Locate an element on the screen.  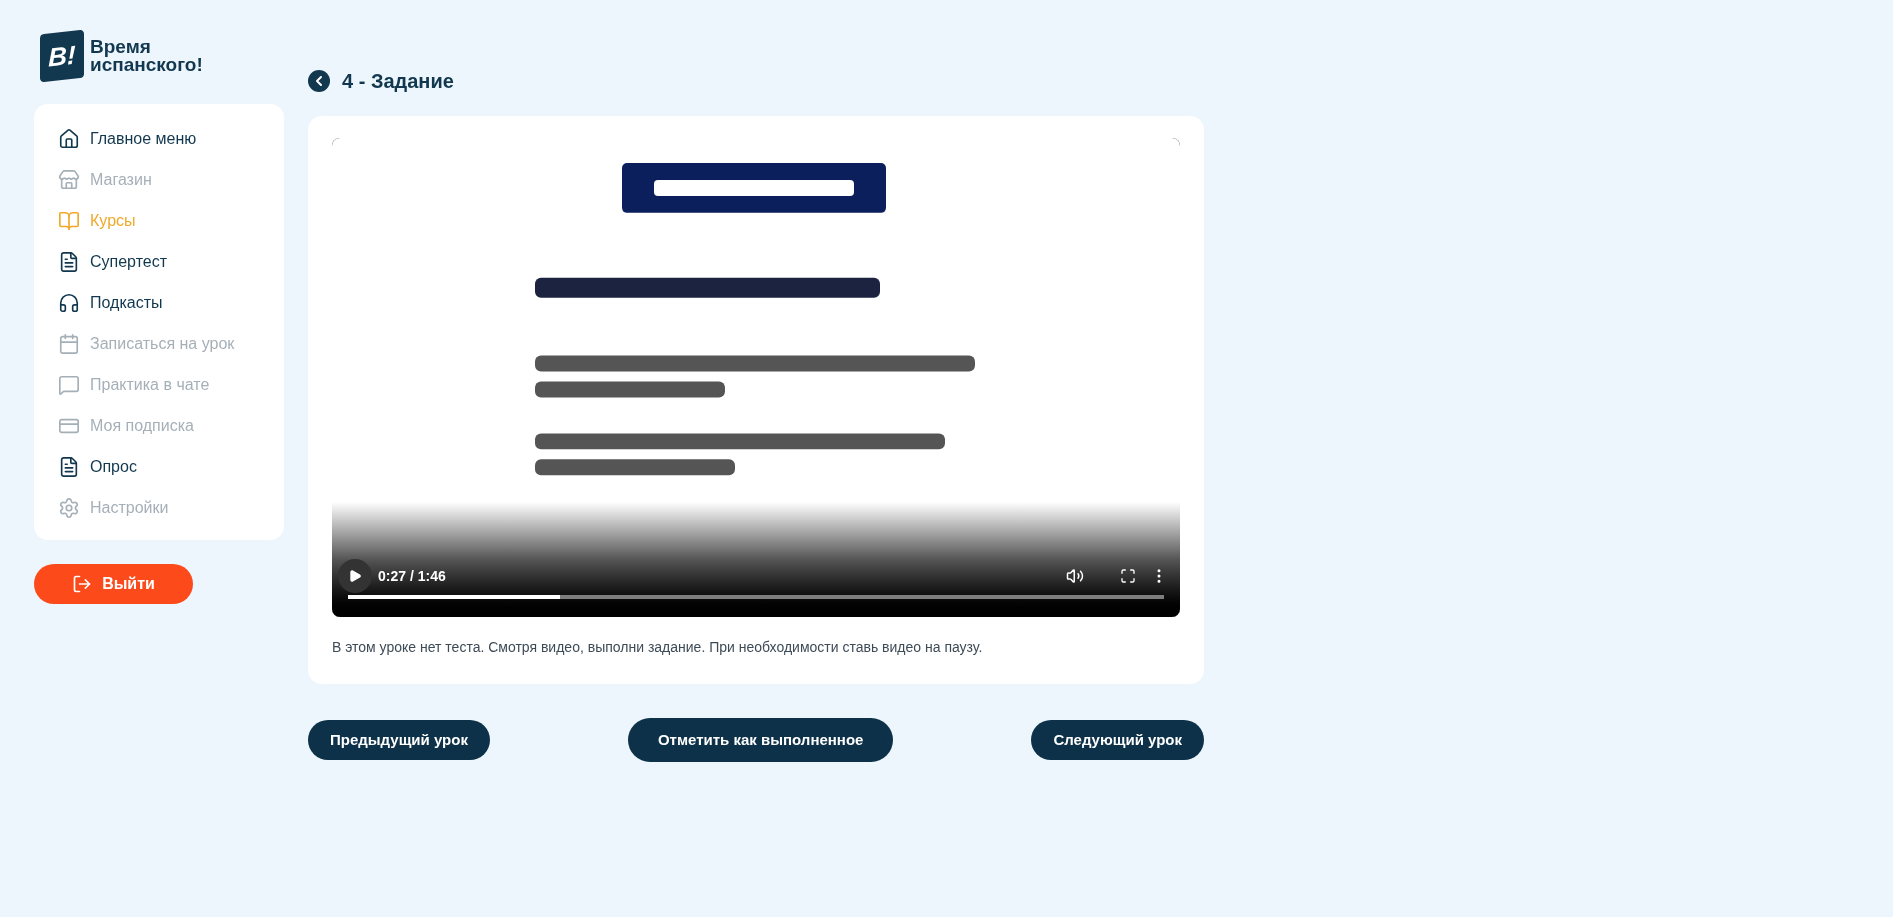
logout-icon is located at coordinates (82, 584).